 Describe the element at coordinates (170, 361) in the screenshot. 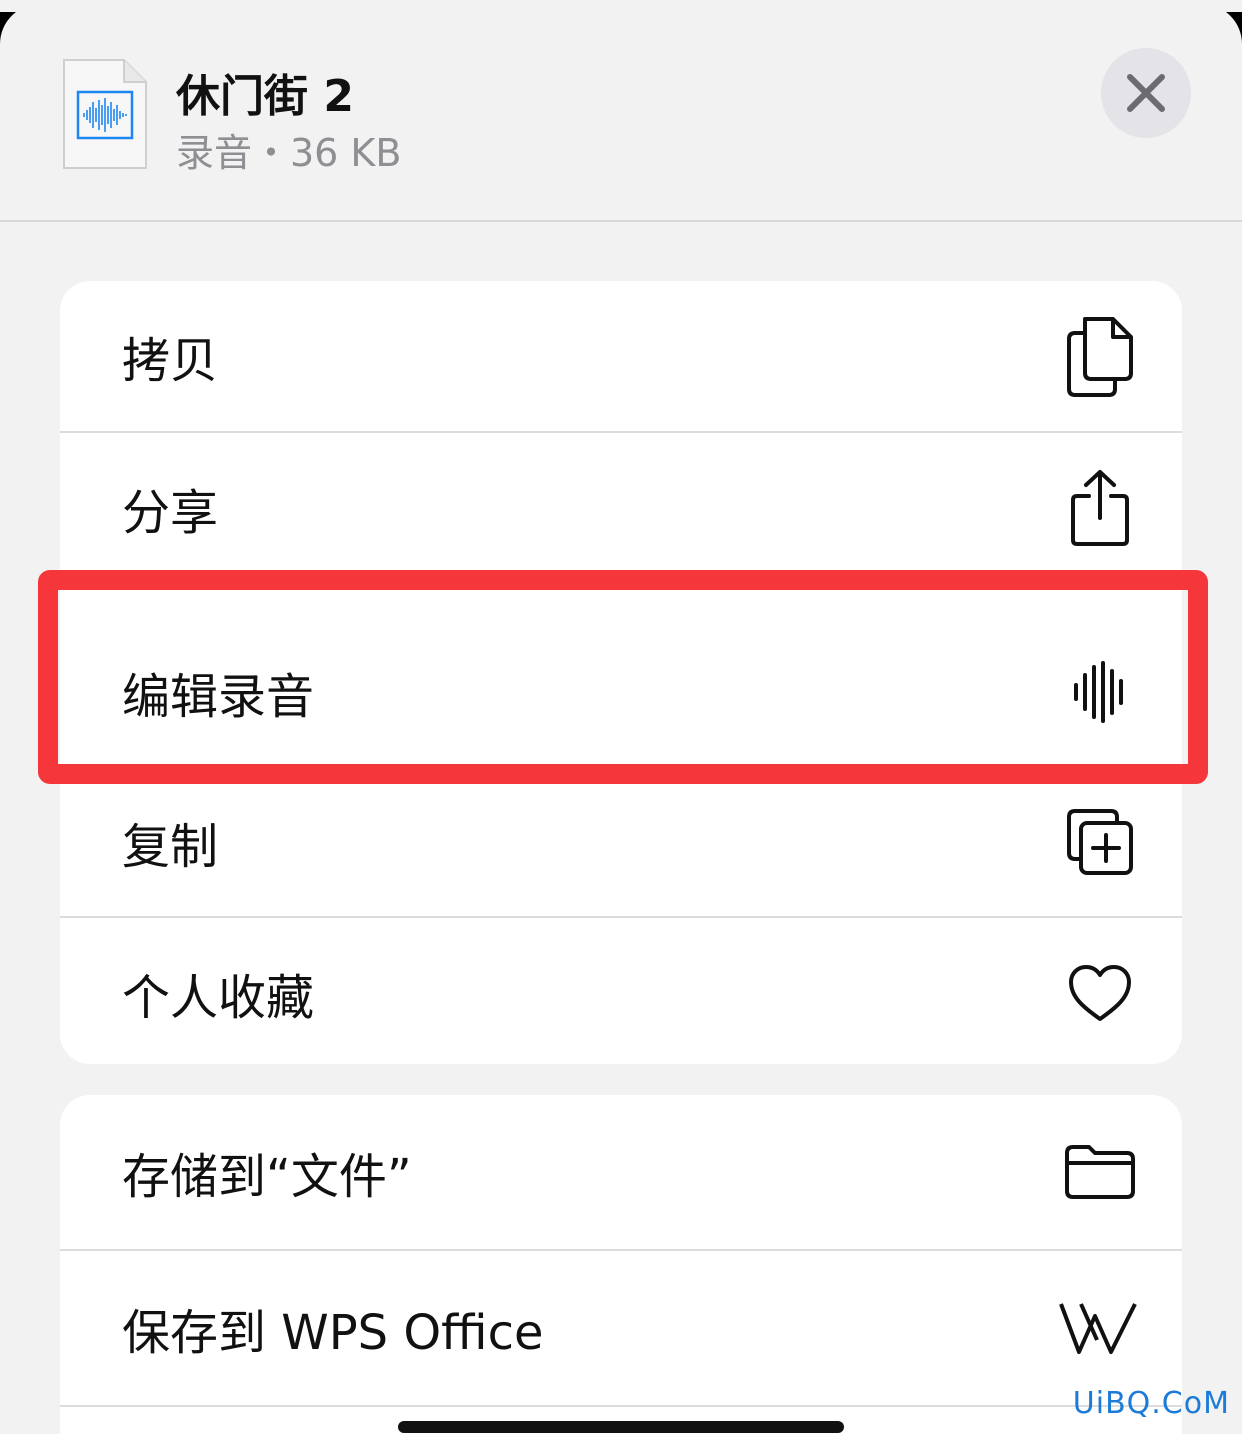

I see `action-label: 拷贝` at that location.